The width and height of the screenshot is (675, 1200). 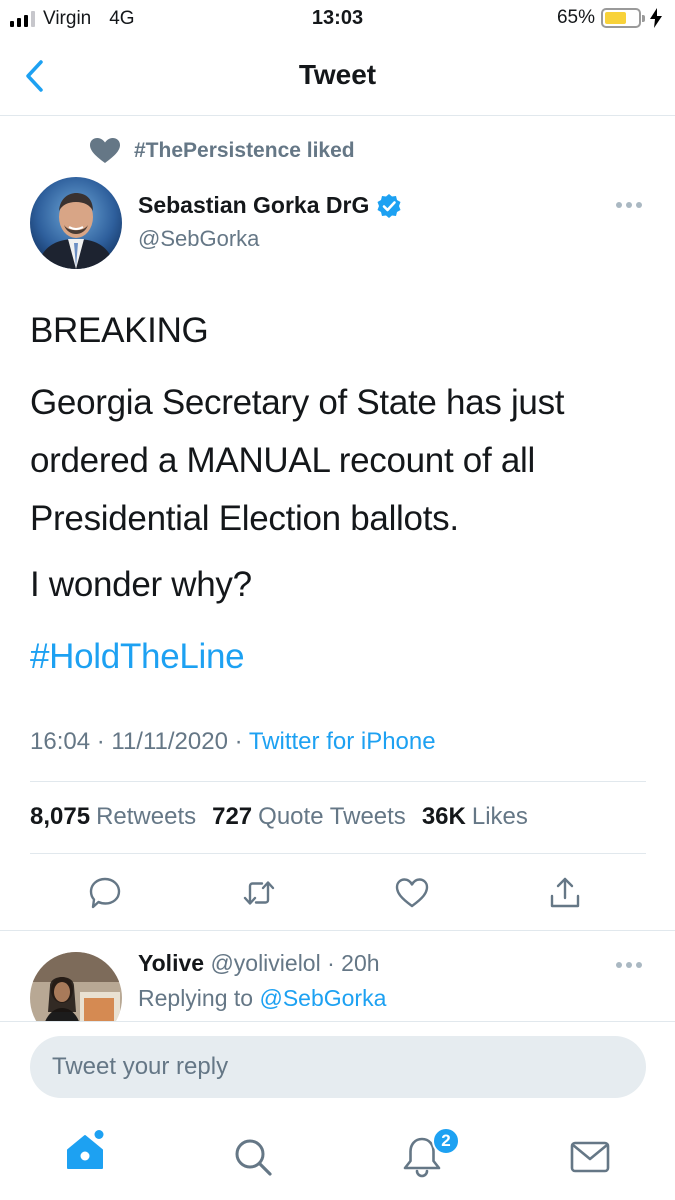 What do you see at coordinates (615, 18) in the screenshot?
I see `battery-fill` at bounding box center [615, 18].